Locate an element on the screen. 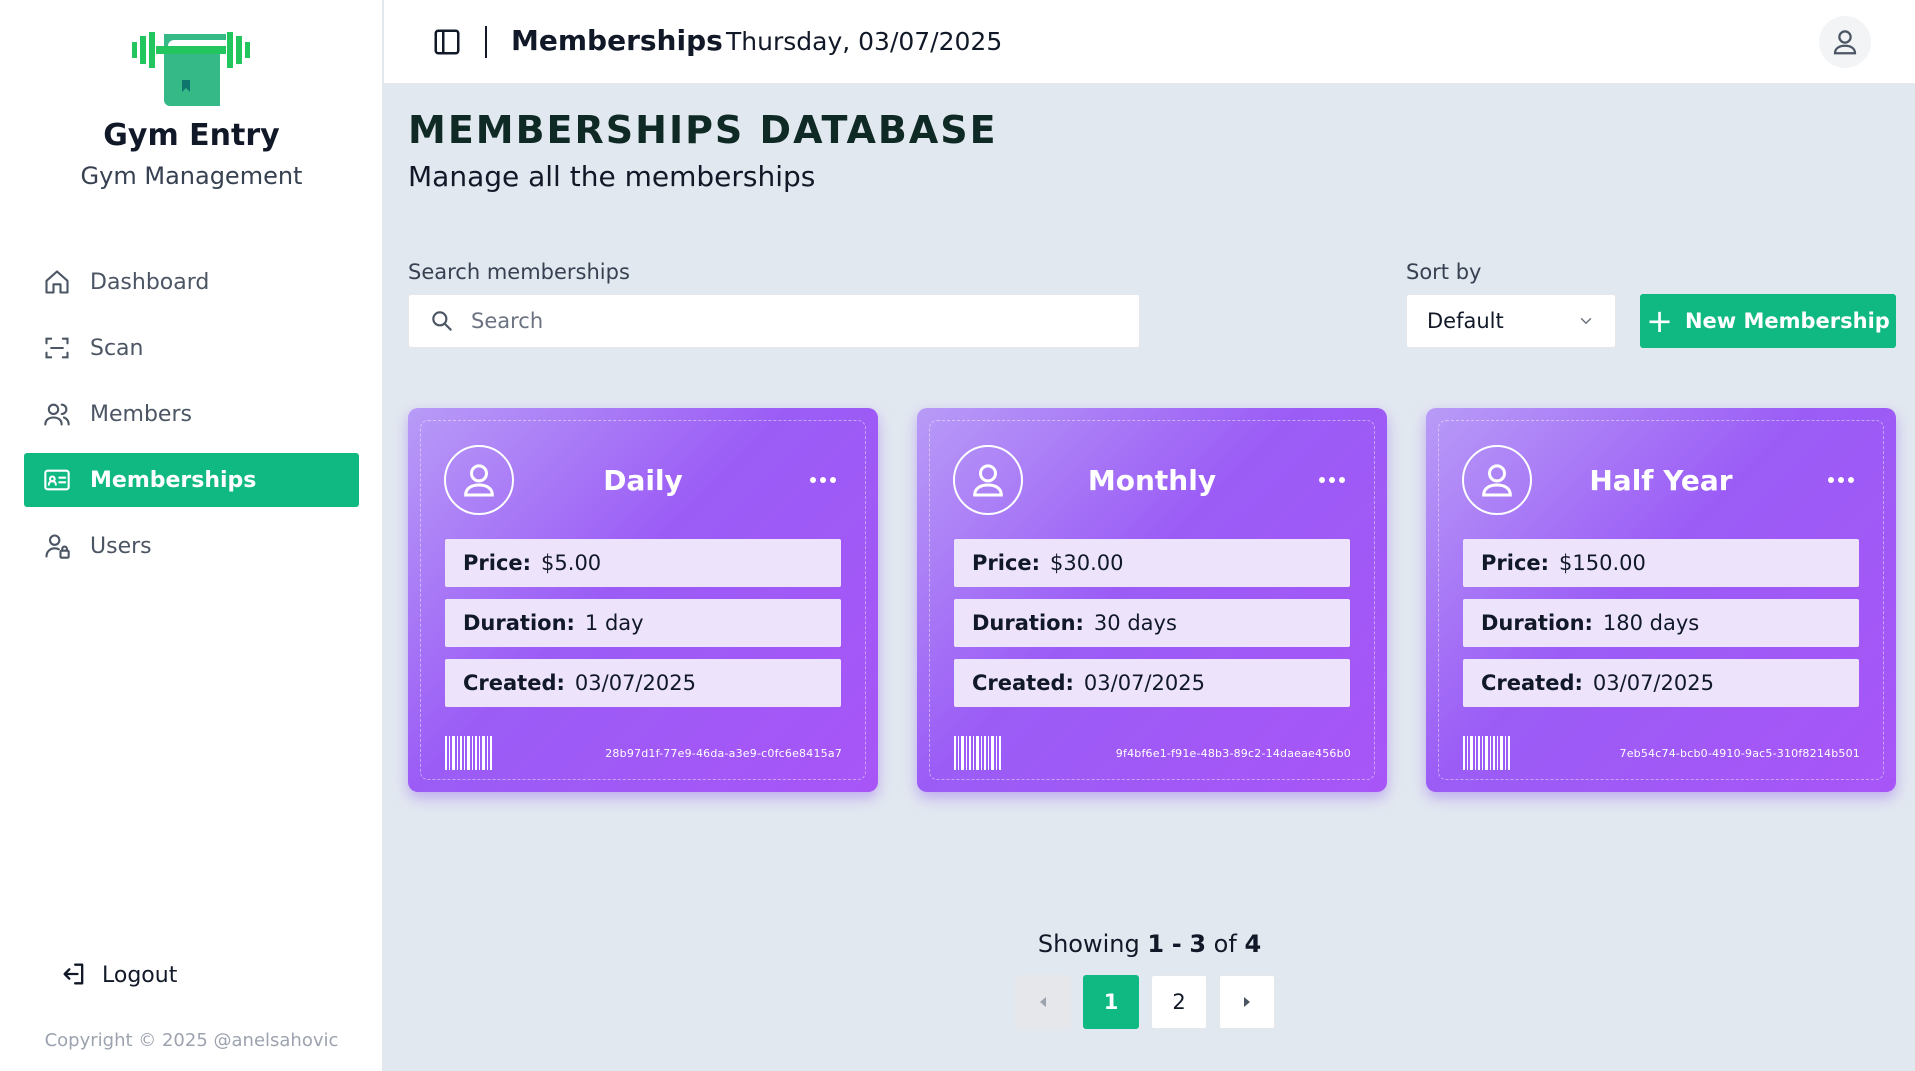  showing-of: of is located at coordinates (1225, 944).